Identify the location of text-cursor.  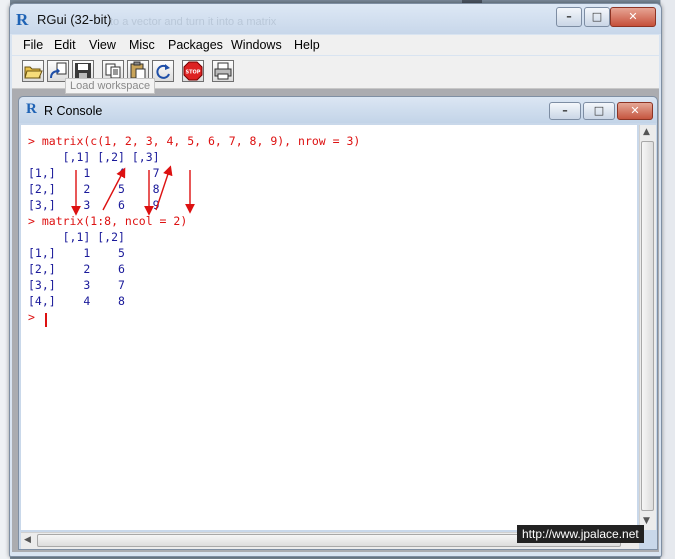
(46, 320).